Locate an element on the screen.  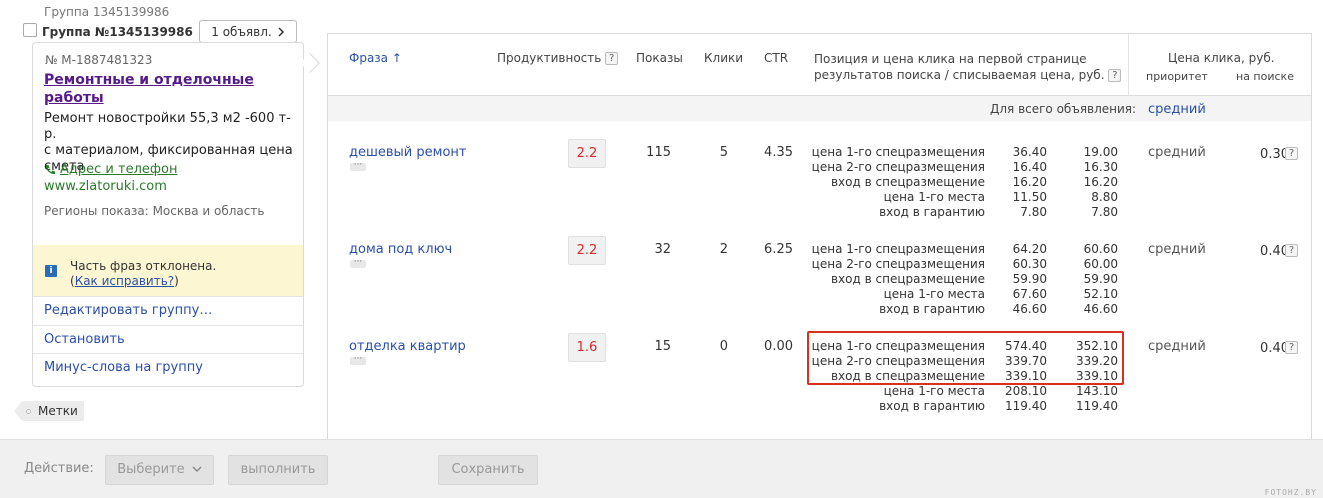
ctr-value: 0.00 is located at coordinates (778, 346).